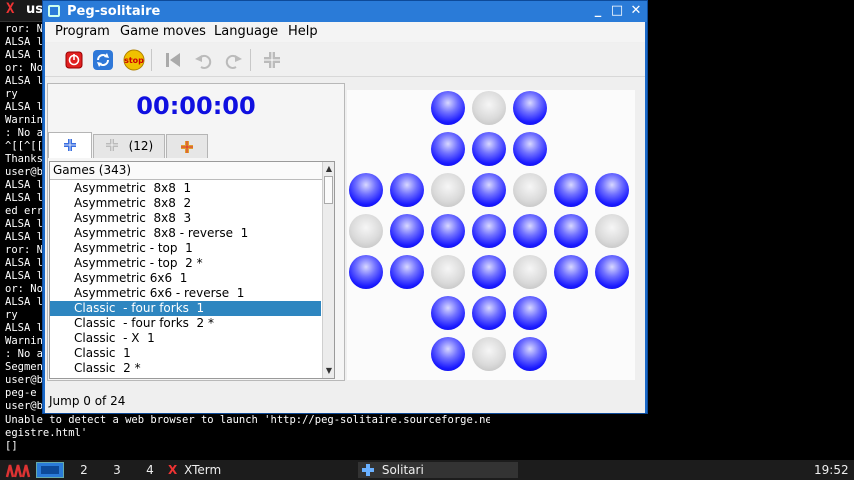  What do you see at coordinates (617, 11) in the screenshot?
I see `maximize-button: □` at bounding box center [617, 11].